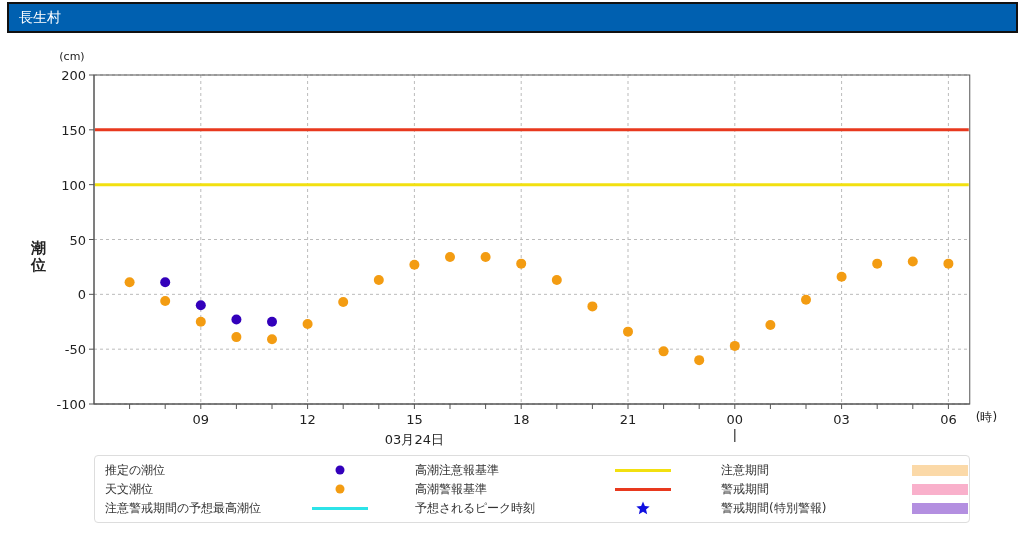 Image resolution: width=1024 pixels, height=545 pixels. What do you see at coordinates (948, 419) in the screenshot?
I see `x-tick-label: 06` at bounding box center [948, 419].